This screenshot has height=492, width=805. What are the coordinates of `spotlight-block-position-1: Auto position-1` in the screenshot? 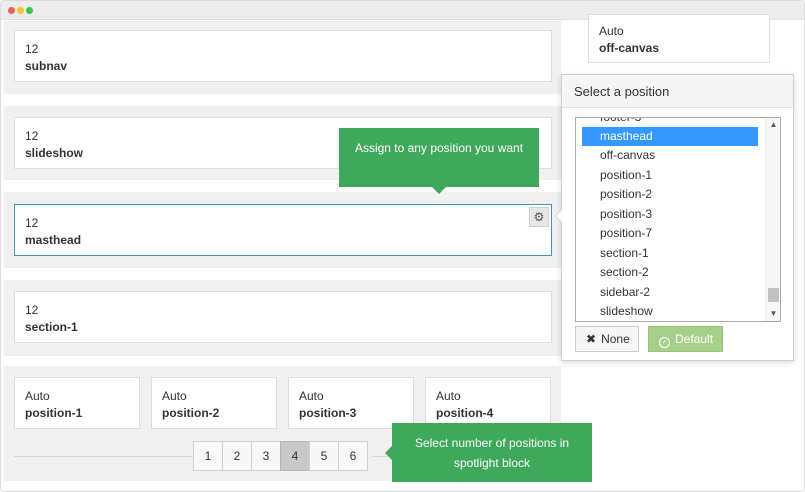 It's located at (77, 403).